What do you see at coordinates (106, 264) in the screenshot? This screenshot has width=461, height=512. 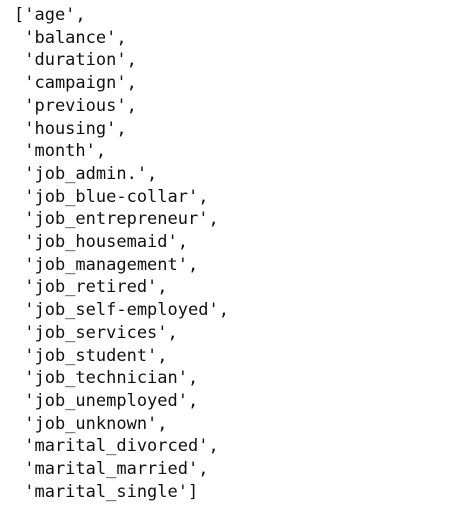 I see `list-item: 'job_management',` at bounding box center [106, 264].